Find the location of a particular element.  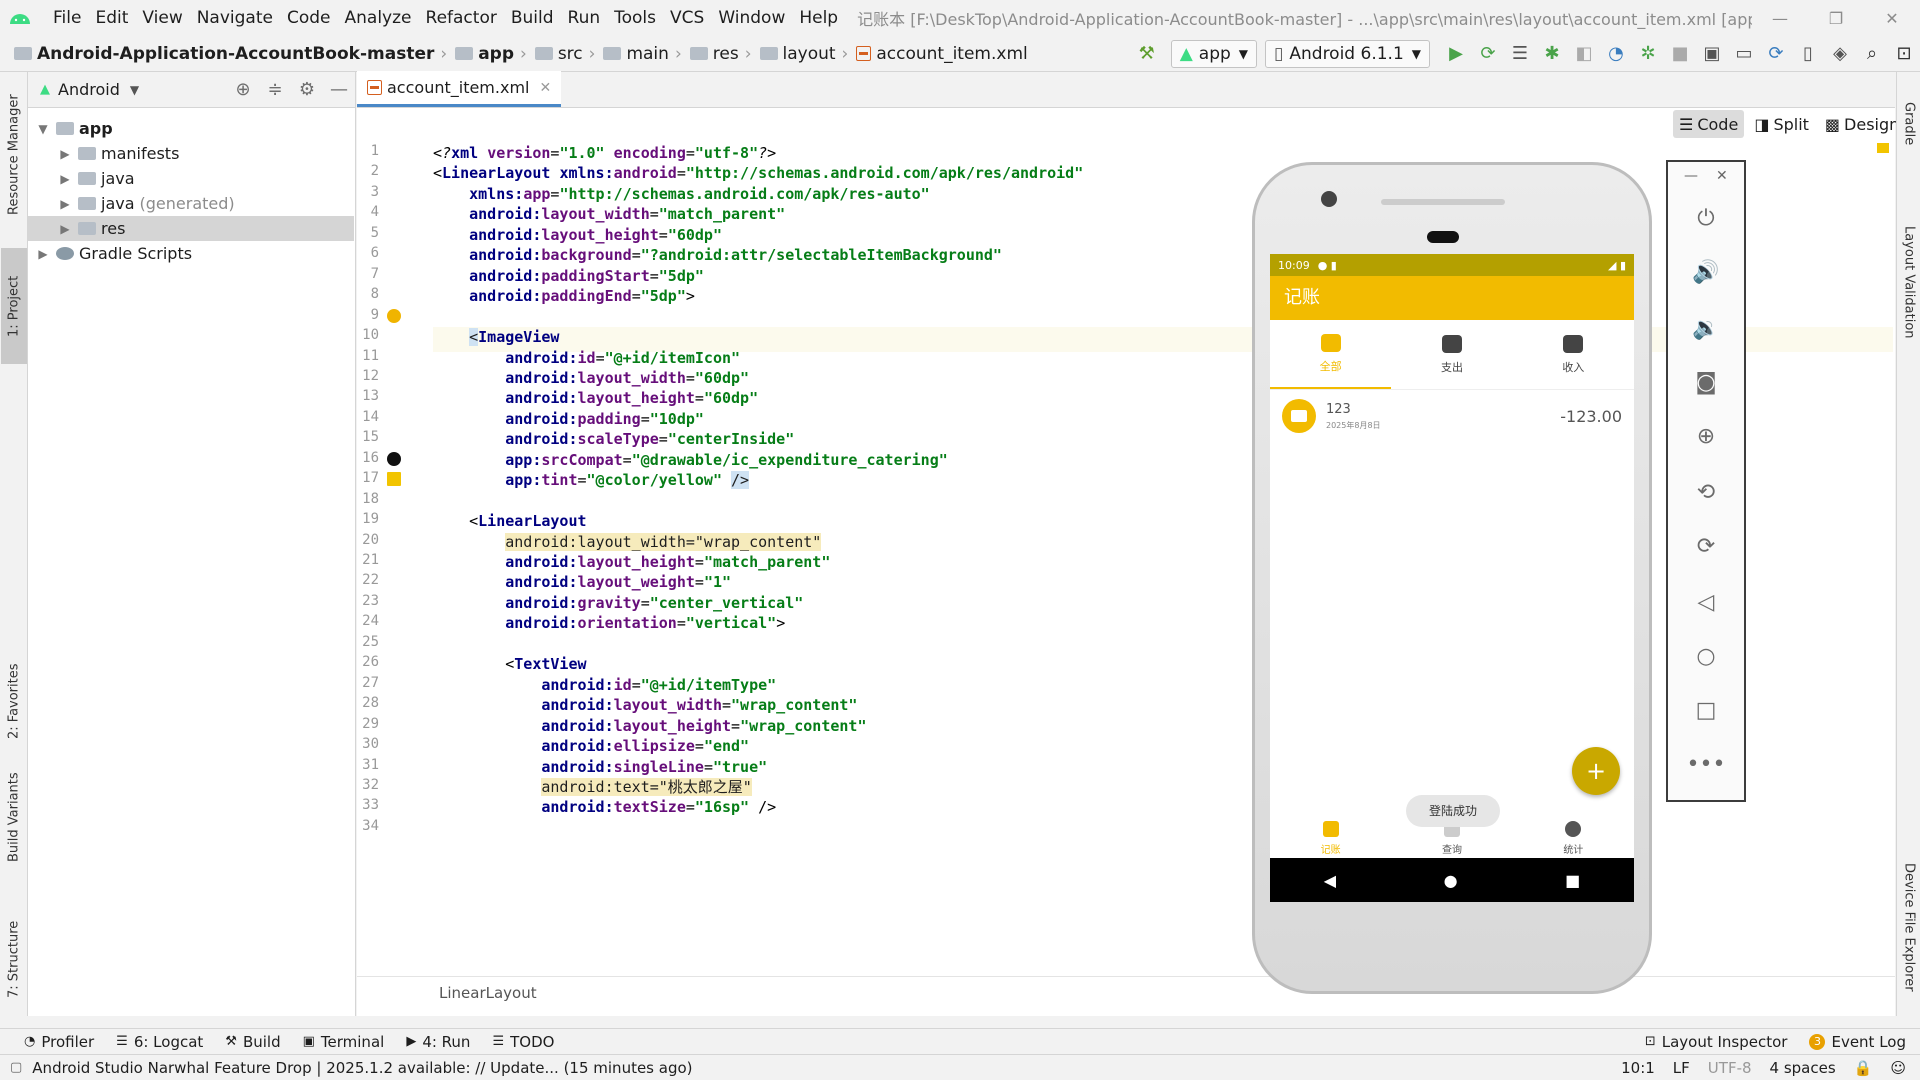

layout-inspector-button: ⊡ Layout Inspector is located at coordinates (1716, 1042).